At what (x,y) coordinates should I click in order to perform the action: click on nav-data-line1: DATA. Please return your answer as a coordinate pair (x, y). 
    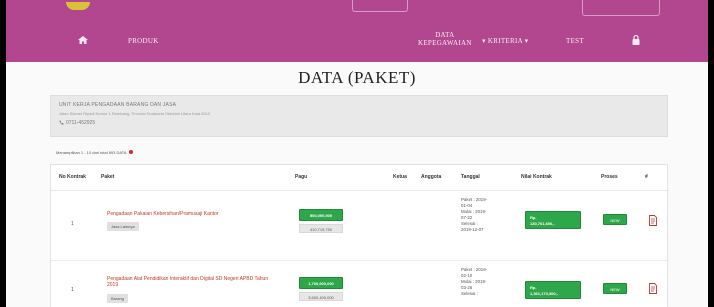
    Looking at the image, I should click on (445, 35).